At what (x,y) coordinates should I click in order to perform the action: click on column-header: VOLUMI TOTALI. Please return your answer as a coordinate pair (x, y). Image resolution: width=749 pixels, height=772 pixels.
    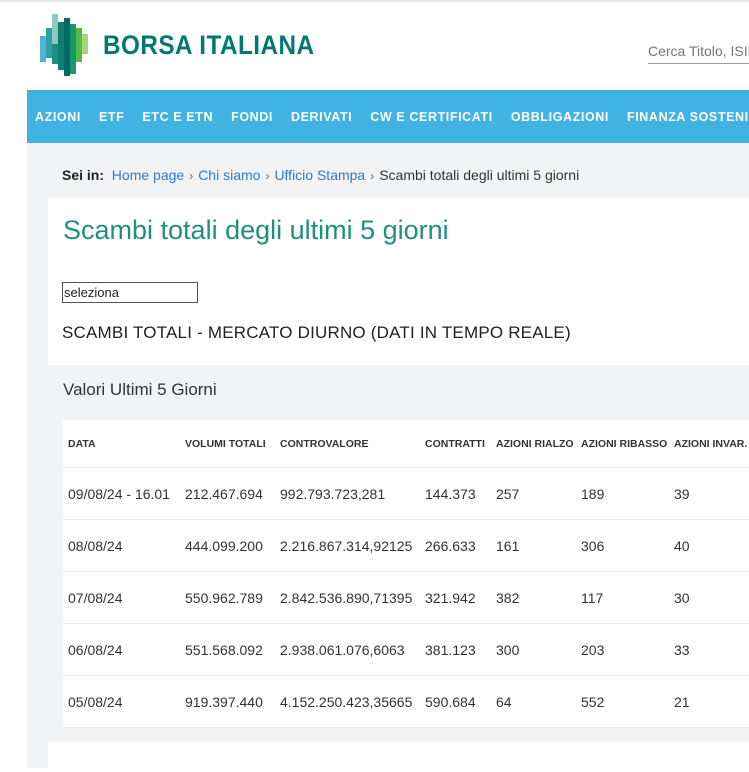
    Looking at the image, I should click on (225, 443).